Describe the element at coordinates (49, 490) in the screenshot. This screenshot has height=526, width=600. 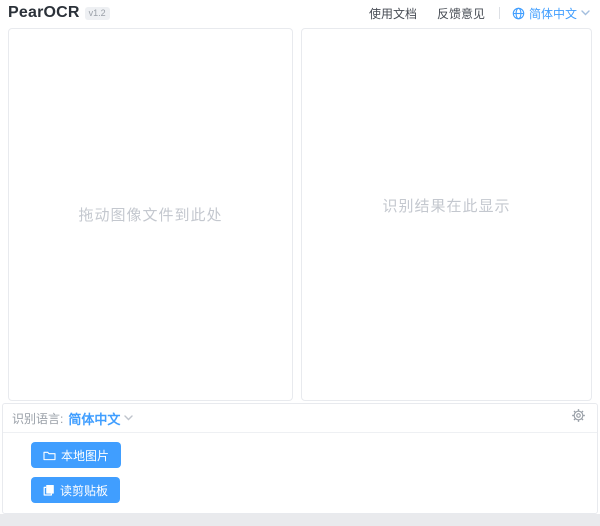
I see `clipboard-icon` at that location.